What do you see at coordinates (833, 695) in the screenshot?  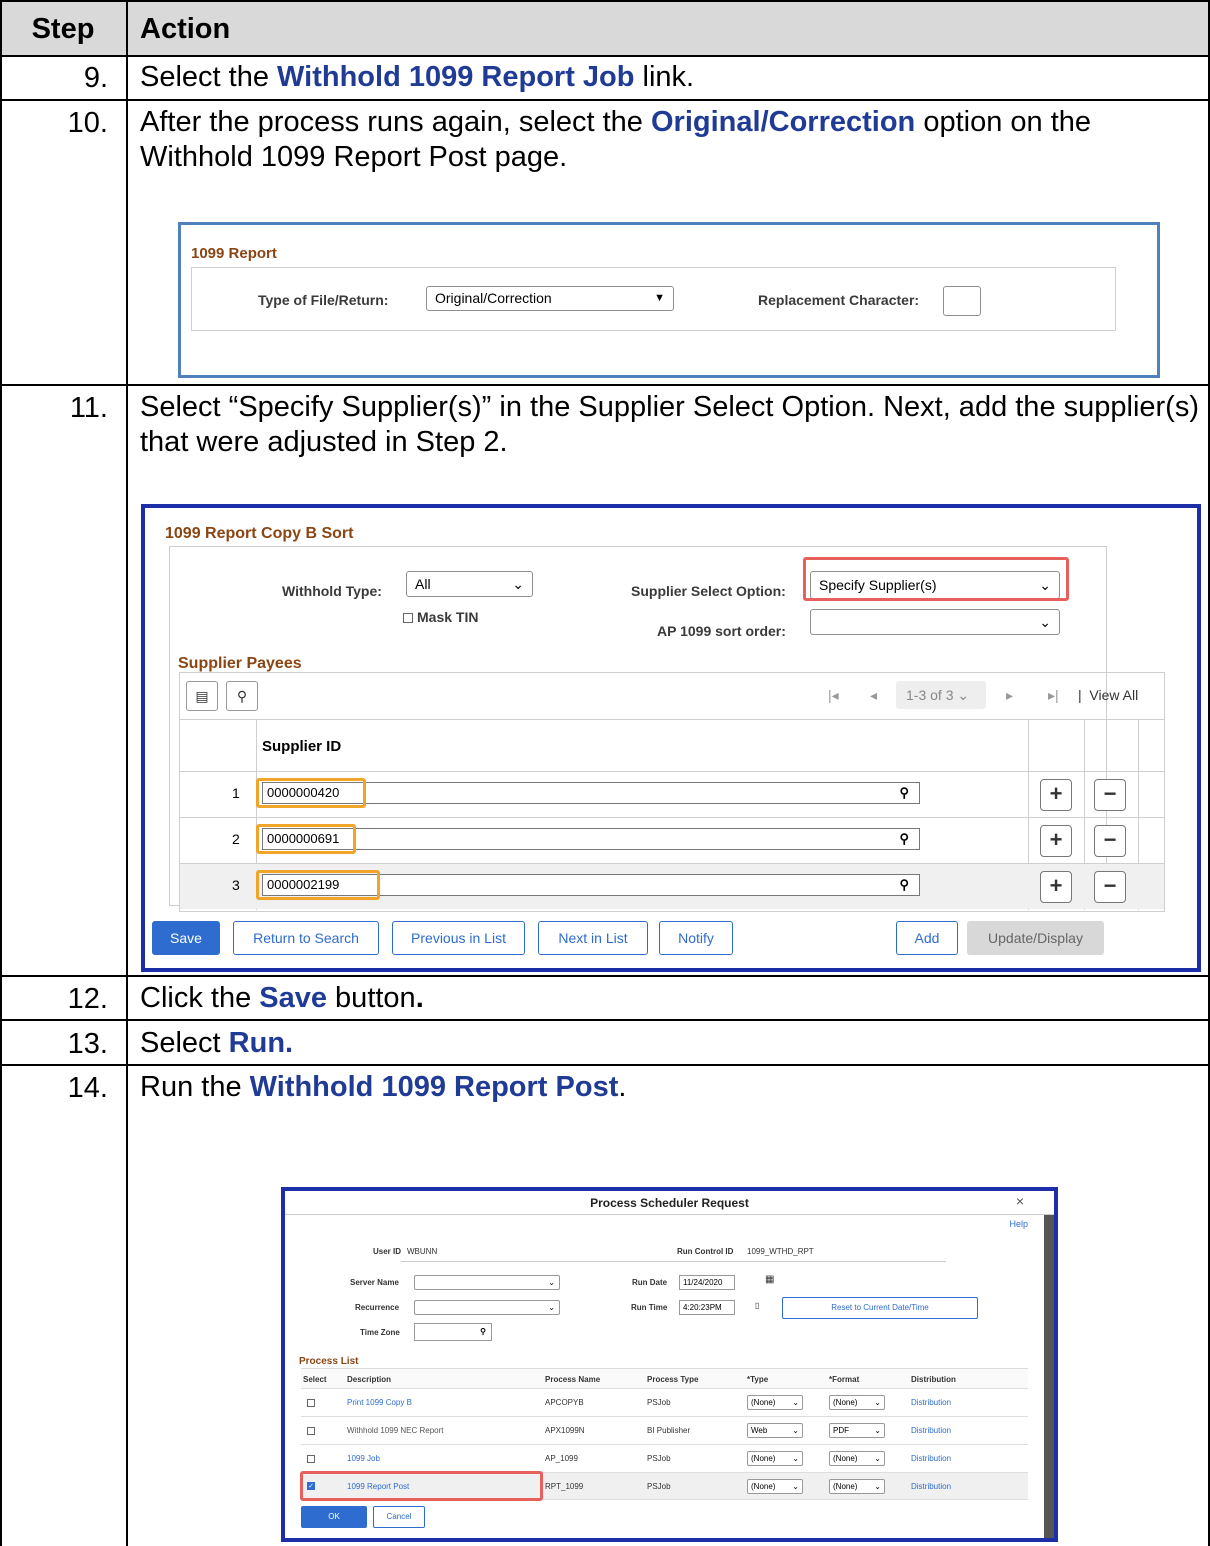 I see `first-page-icon: |◂` at bounding box center [833, 695].